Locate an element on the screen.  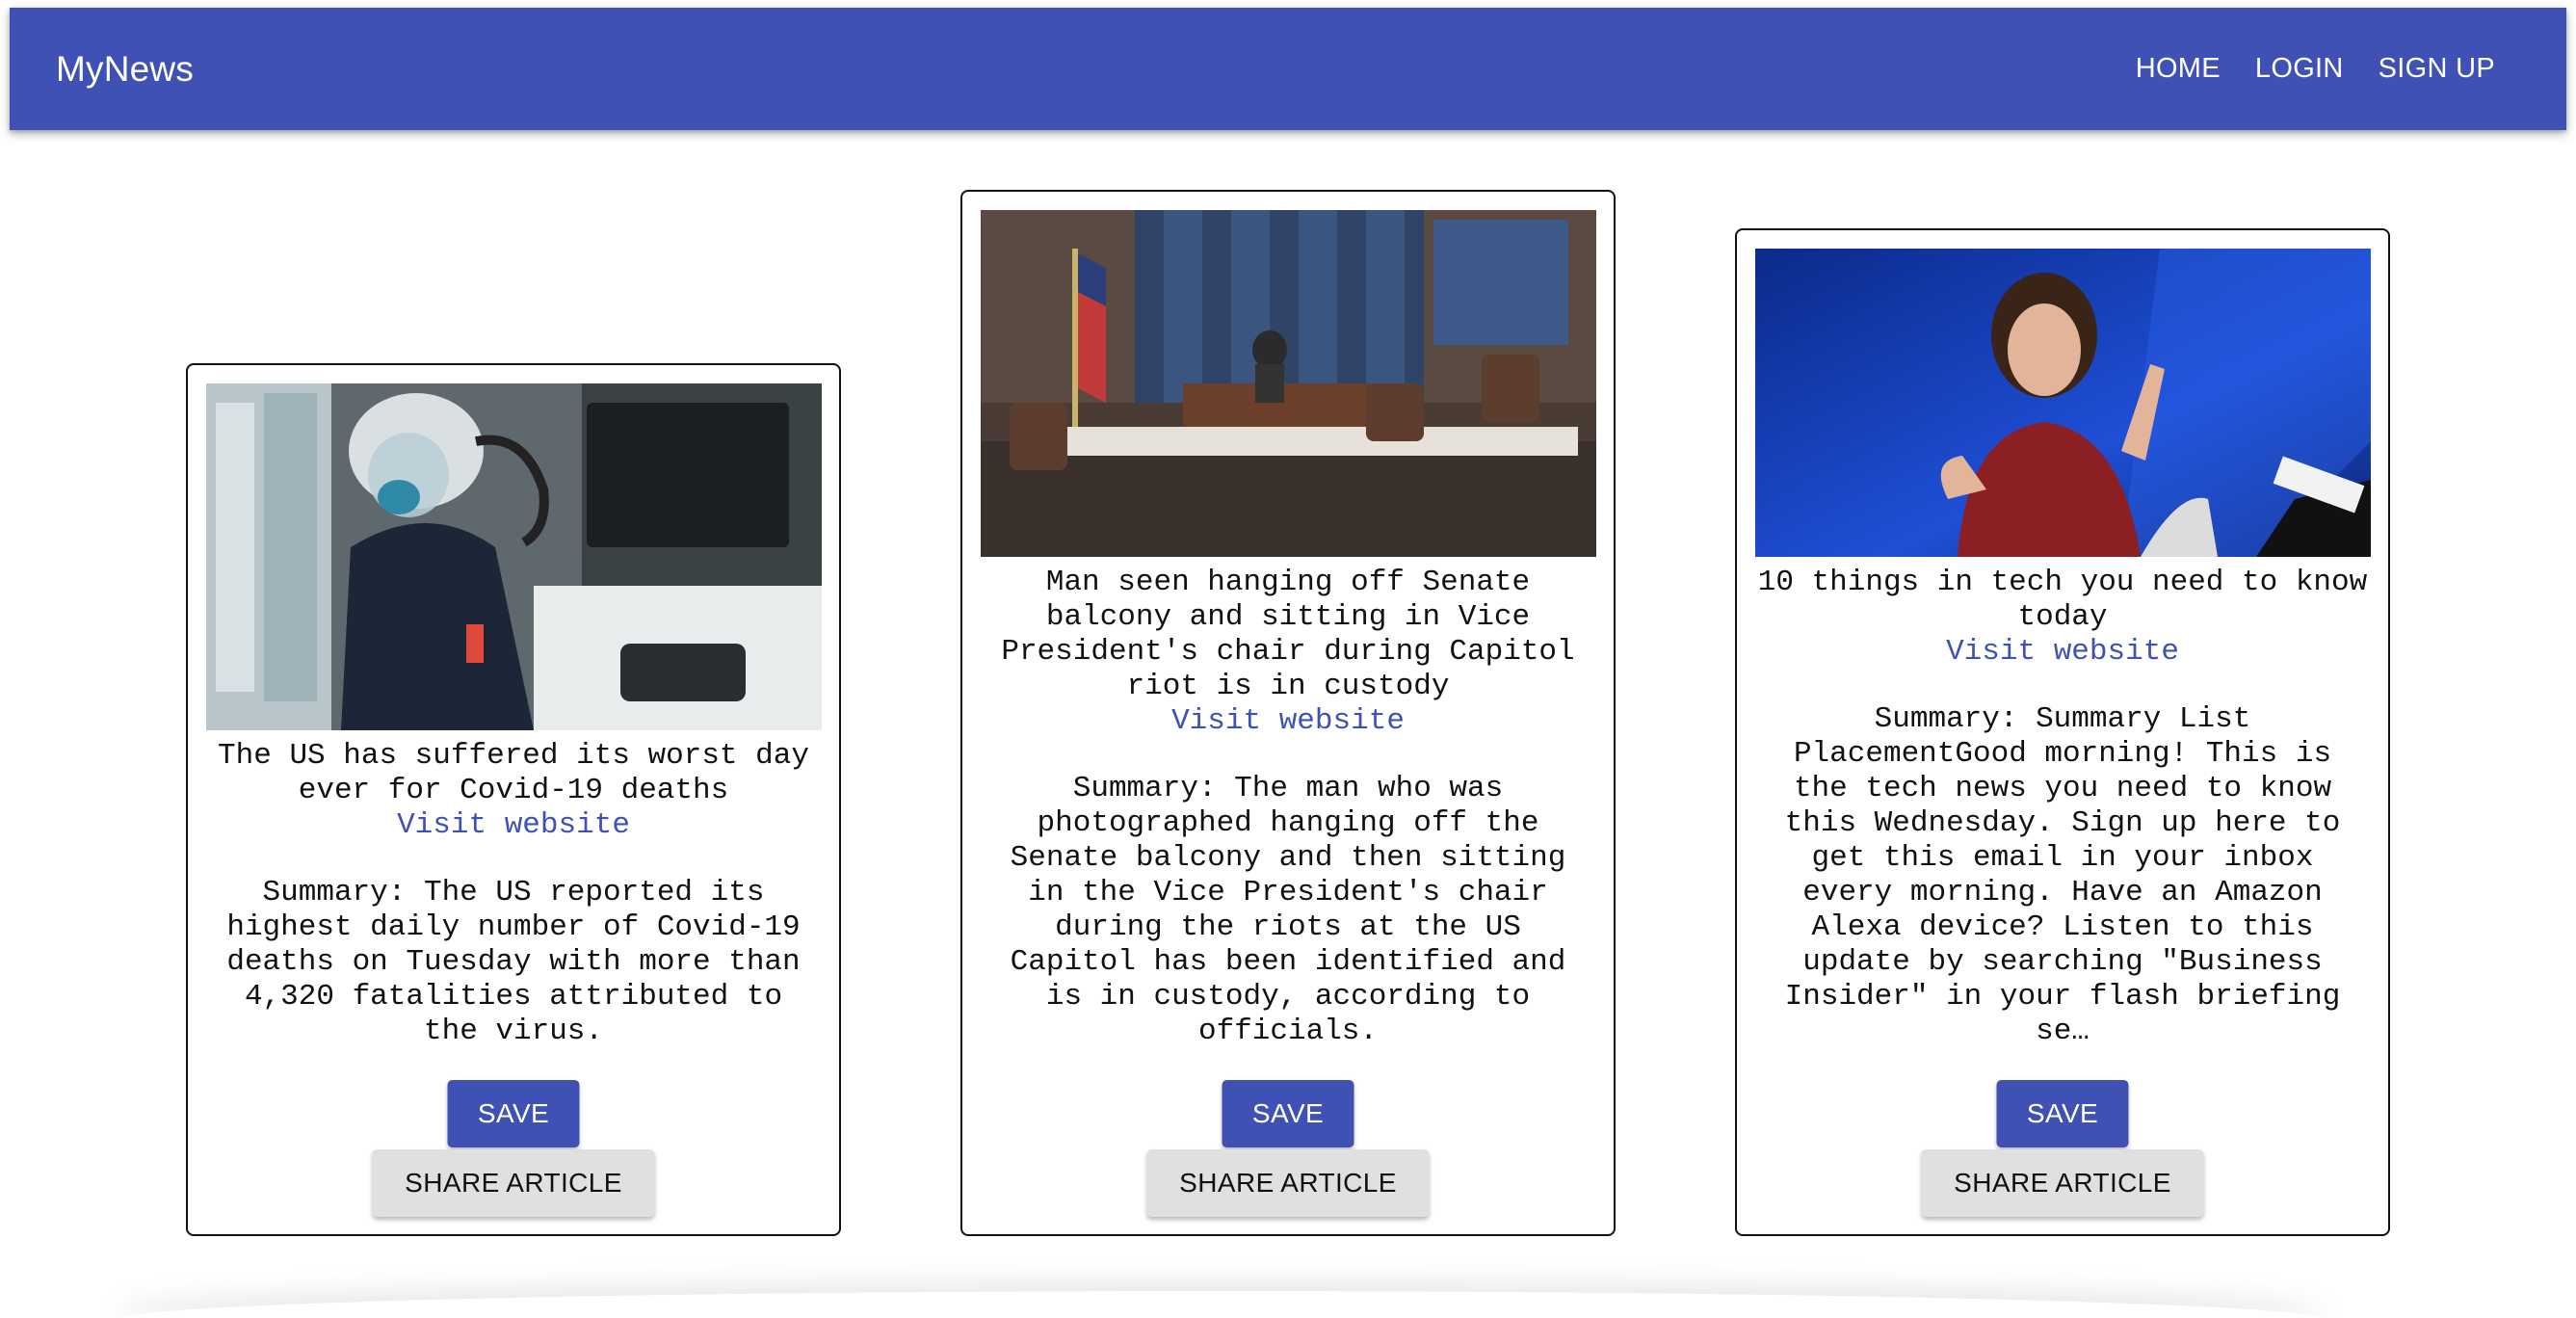
article-title: 10 things in tech you need to know today is located at coordinates (2062, 600).